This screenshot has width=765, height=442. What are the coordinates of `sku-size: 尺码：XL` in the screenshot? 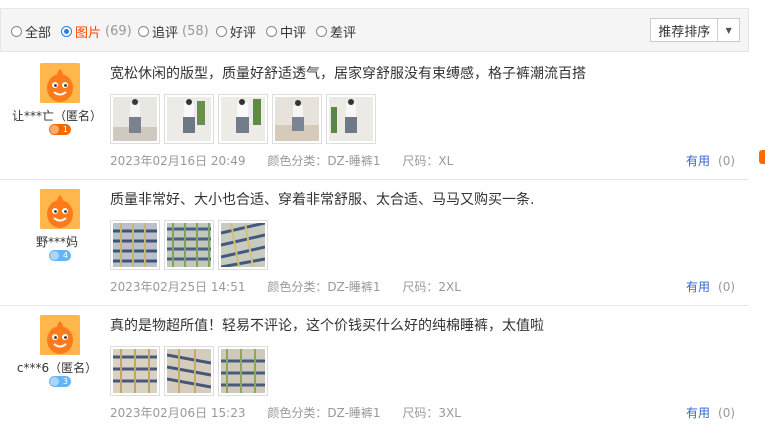 It's located at (428, 161).